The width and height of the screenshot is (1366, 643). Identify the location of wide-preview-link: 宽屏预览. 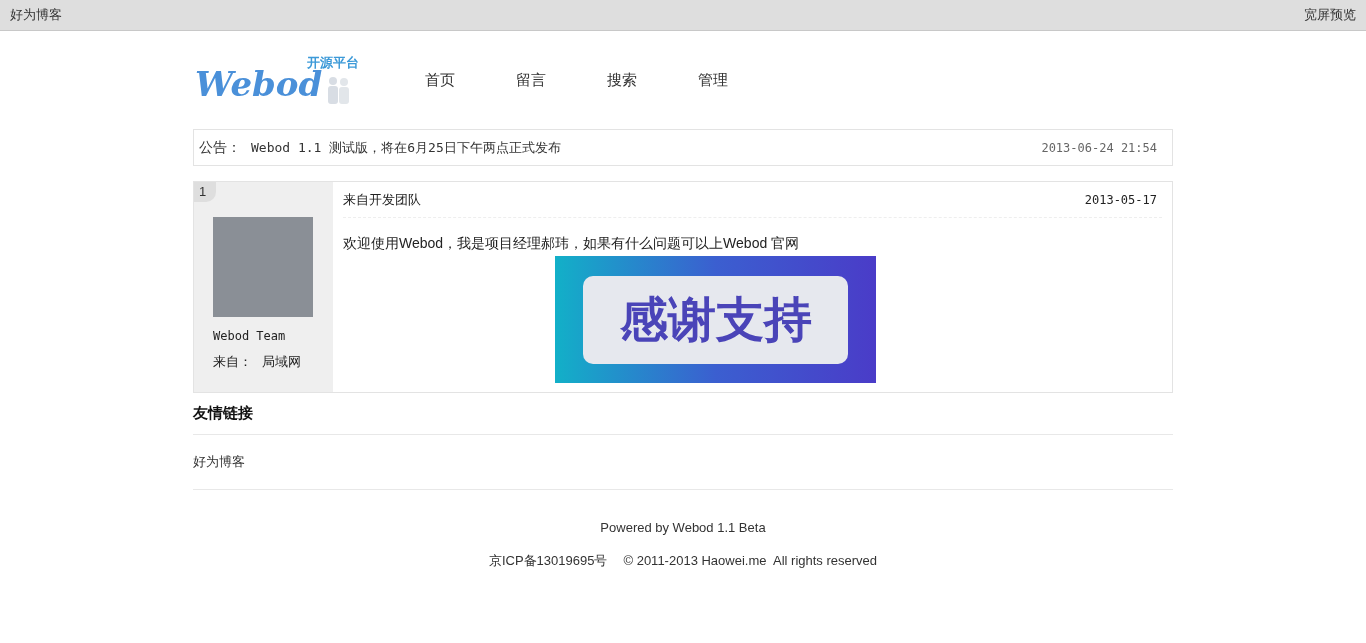
(1330, 15).